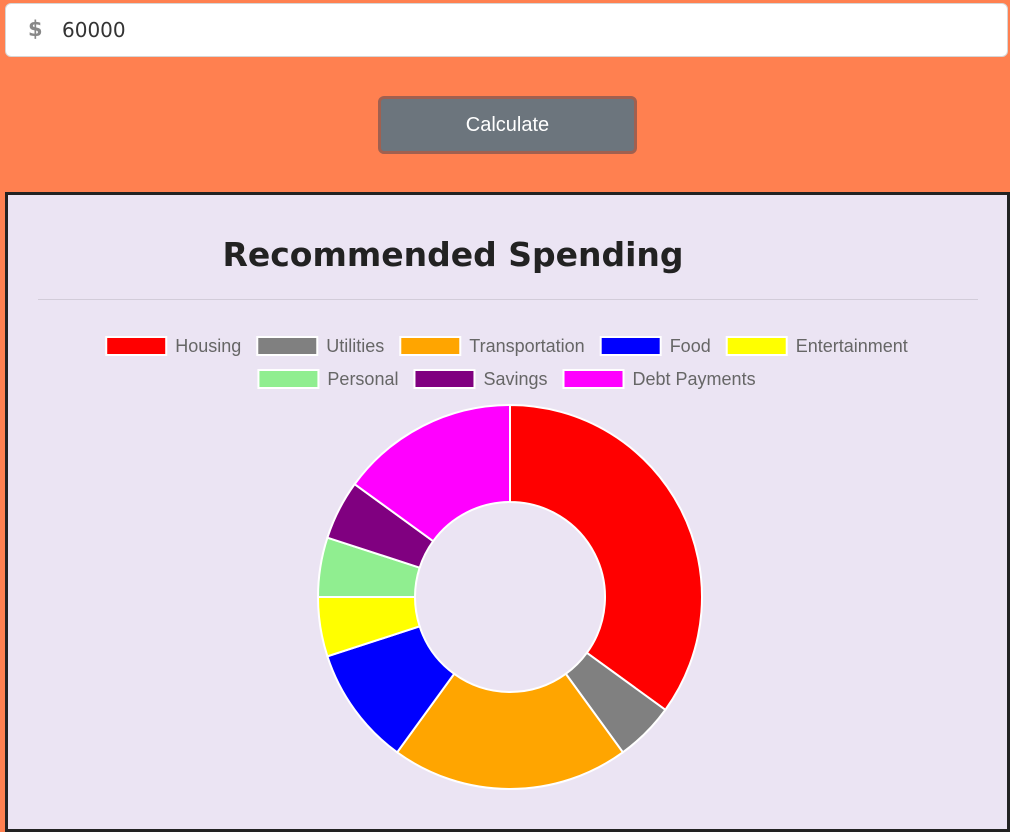 The width and height of the screenshot is (1010, 832). What do you see at coordinates (630, 346) in the screenshot?
I see `legend-swatch-food` at bounding box center [630, 346].